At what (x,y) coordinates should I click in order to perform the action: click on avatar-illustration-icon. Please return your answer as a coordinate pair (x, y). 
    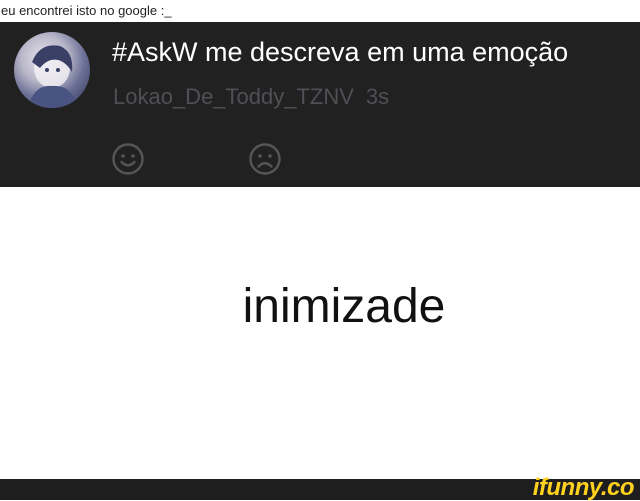
    Looking at the image, I should click on (53, 76).